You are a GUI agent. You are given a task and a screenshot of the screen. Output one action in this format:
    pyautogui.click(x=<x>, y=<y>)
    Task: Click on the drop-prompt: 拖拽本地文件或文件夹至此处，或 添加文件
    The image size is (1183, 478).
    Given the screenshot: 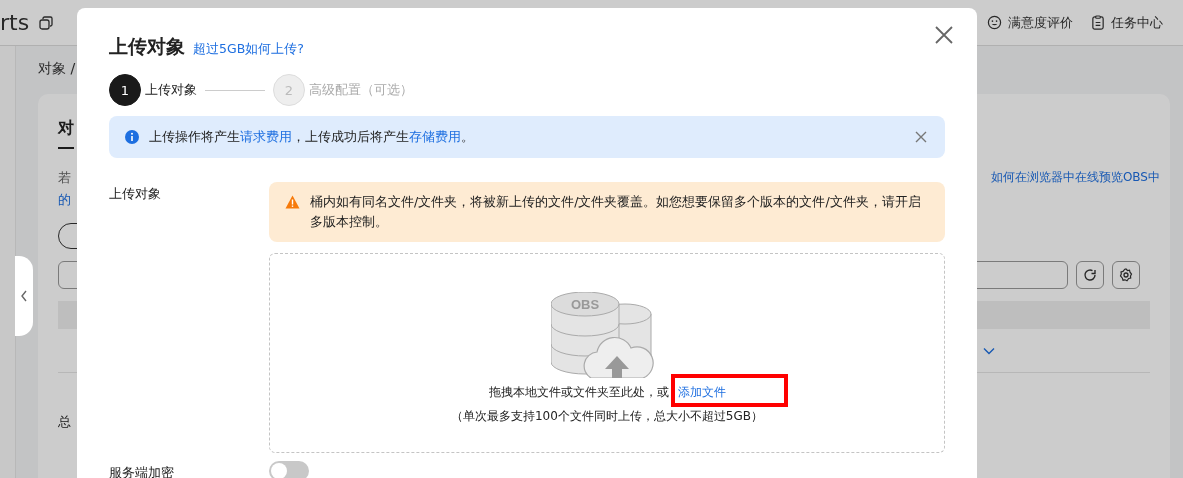 What is the action you would take?
    pyautogui.click(x=607, y=392)
    